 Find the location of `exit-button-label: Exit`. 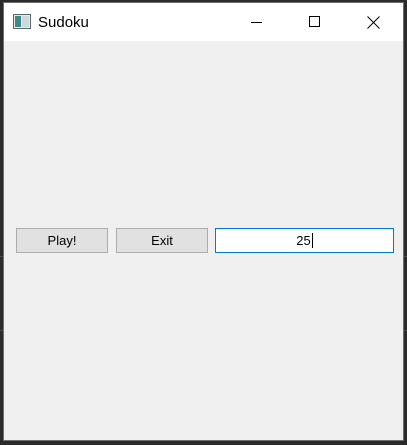

exit-button-label: Exit is located at coordinates (162, 240).